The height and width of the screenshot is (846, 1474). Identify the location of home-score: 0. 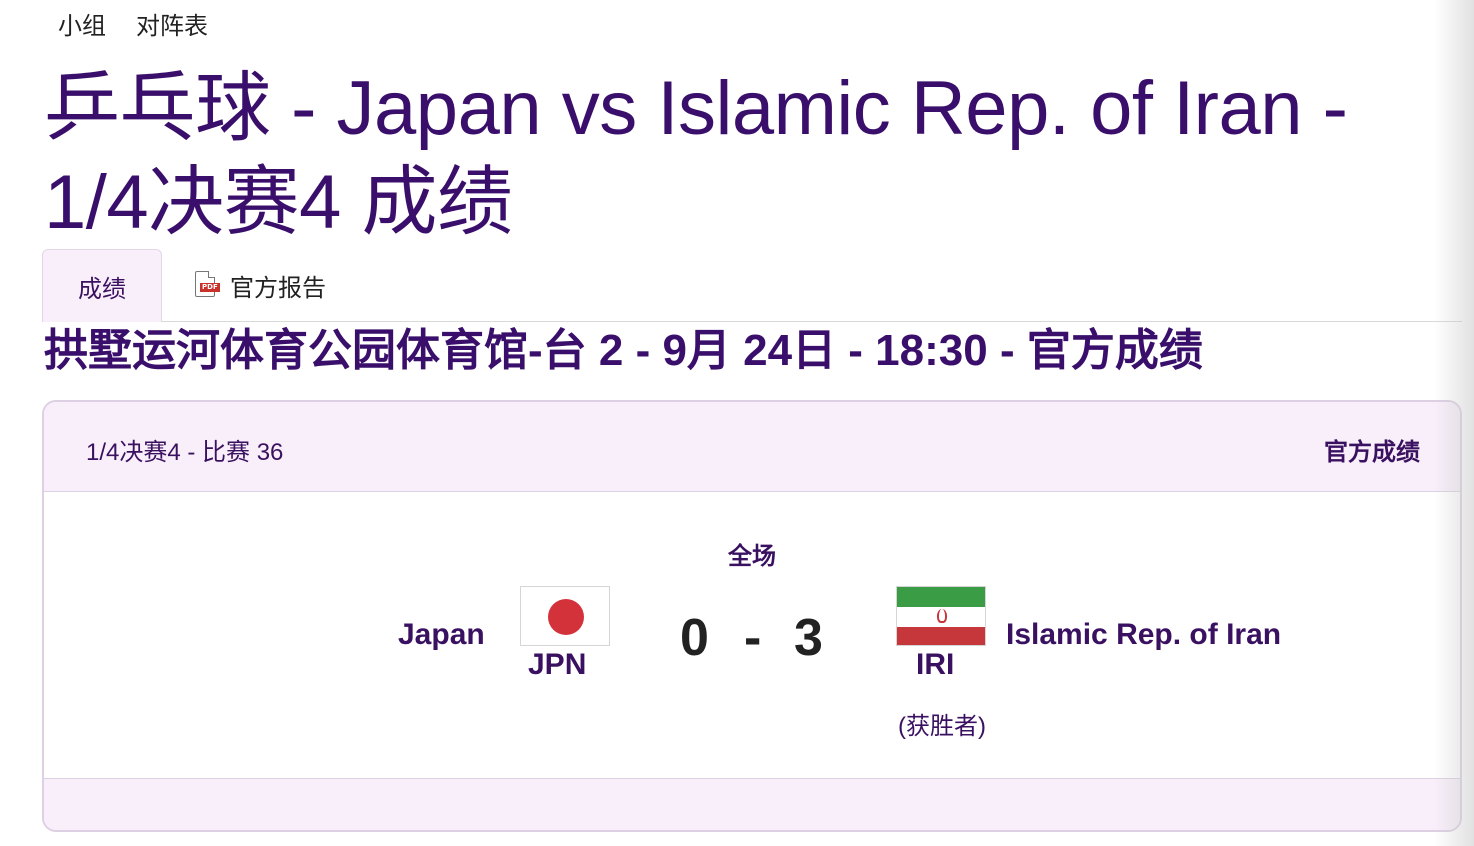
(694, 638).